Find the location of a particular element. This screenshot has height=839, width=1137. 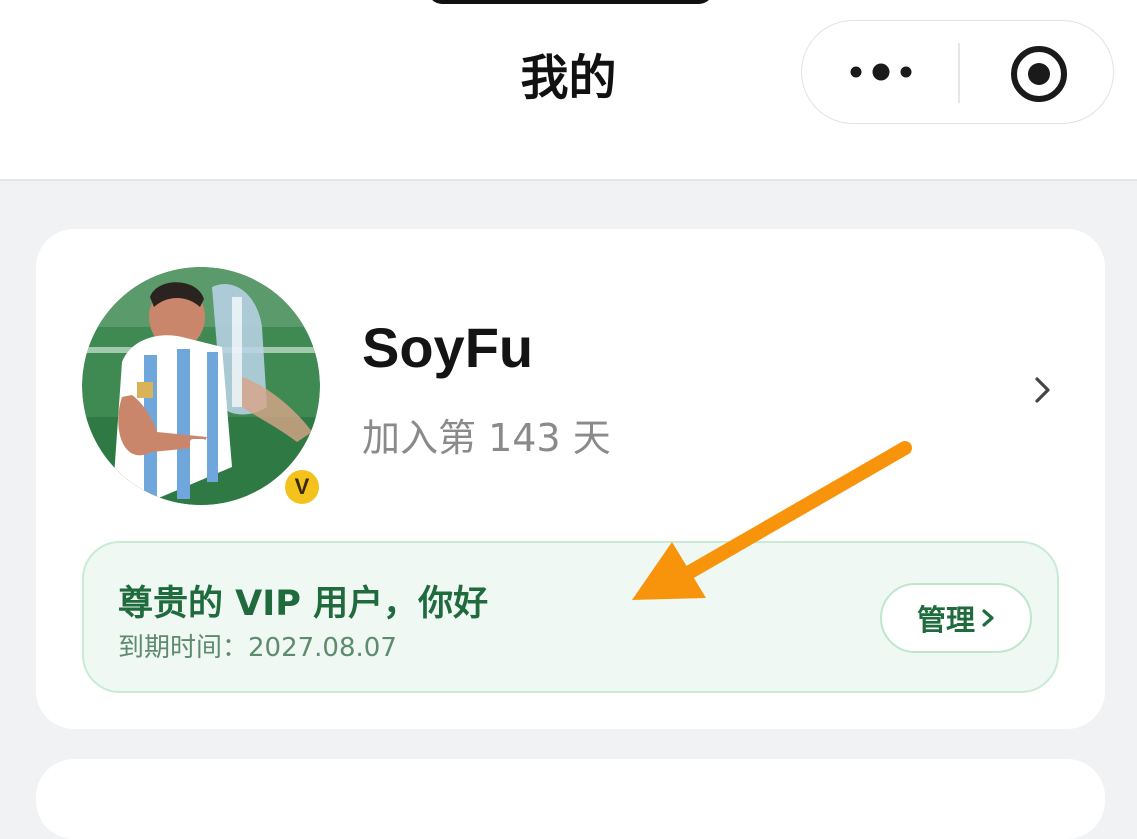

capsule-divider is located at coordinates (959, 73).